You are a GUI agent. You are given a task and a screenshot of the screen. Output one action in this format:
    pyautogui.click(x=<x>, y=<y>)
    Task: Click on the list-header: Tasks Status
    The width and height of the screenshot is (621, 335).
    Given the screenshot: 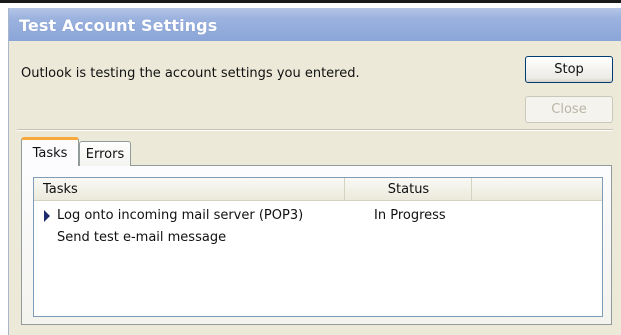 What is the action you would take?
    pyautogui.click(x=318, y=189)
    